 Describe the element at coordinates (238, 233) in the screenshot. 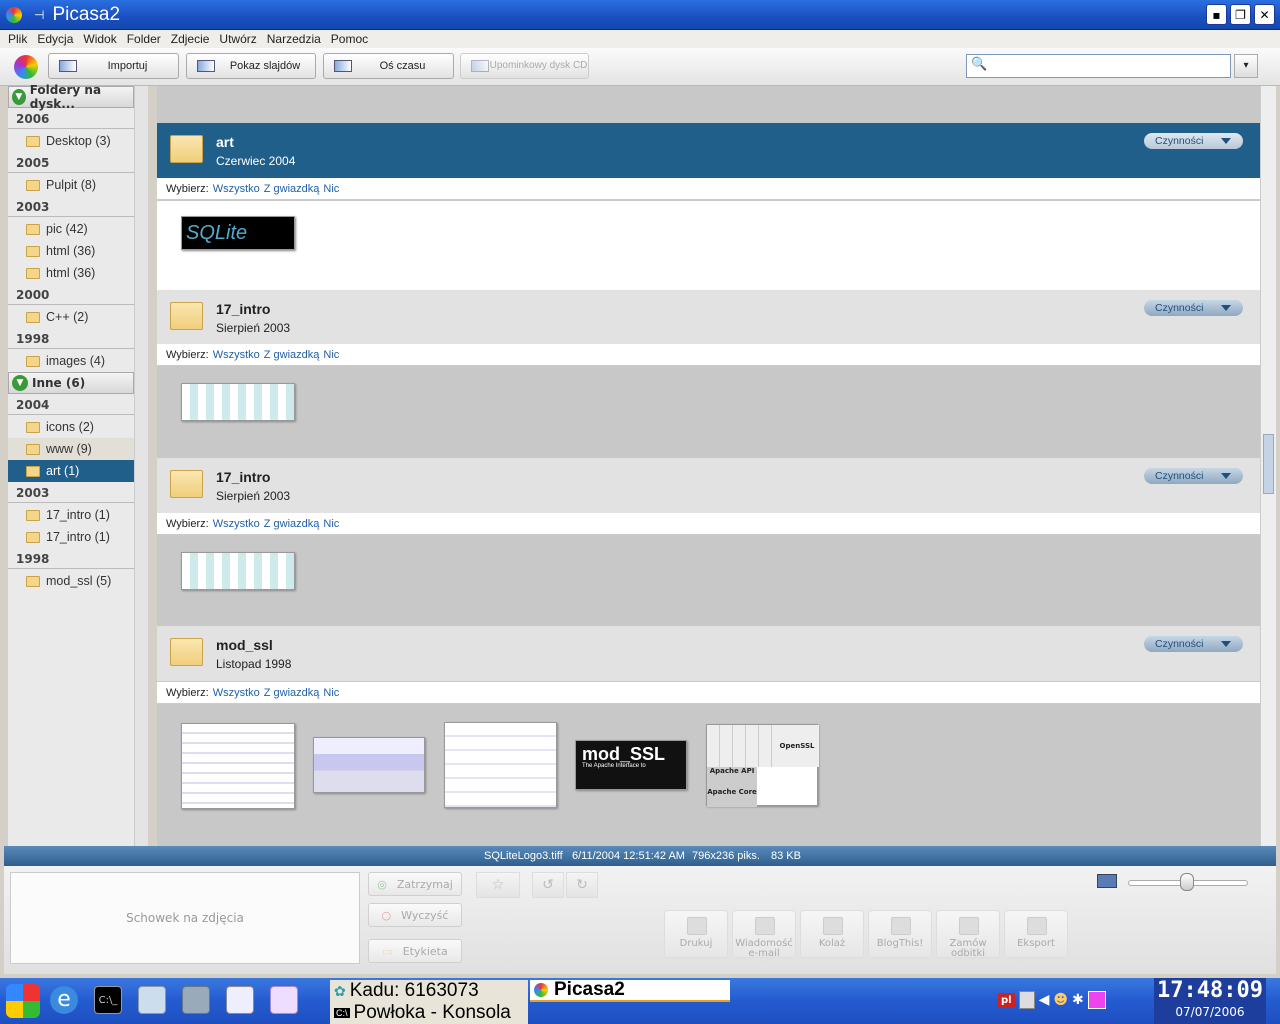

I see `photo-thumbnail-sqlite: SQLite` at that location.